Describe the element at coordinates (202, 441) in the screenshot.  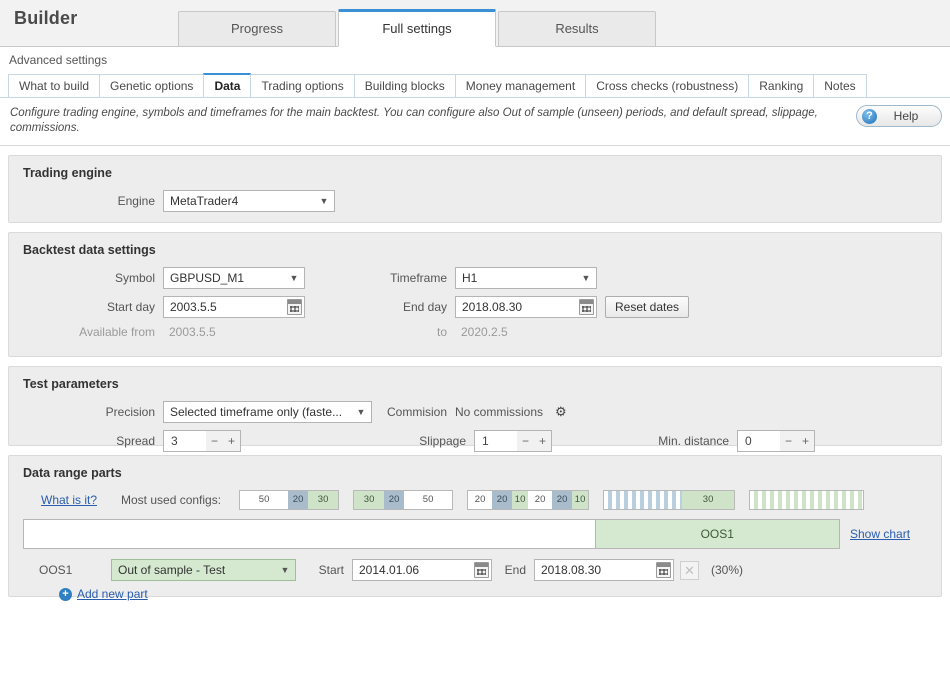
I see `spread-stepper: 3 − +` at that location.